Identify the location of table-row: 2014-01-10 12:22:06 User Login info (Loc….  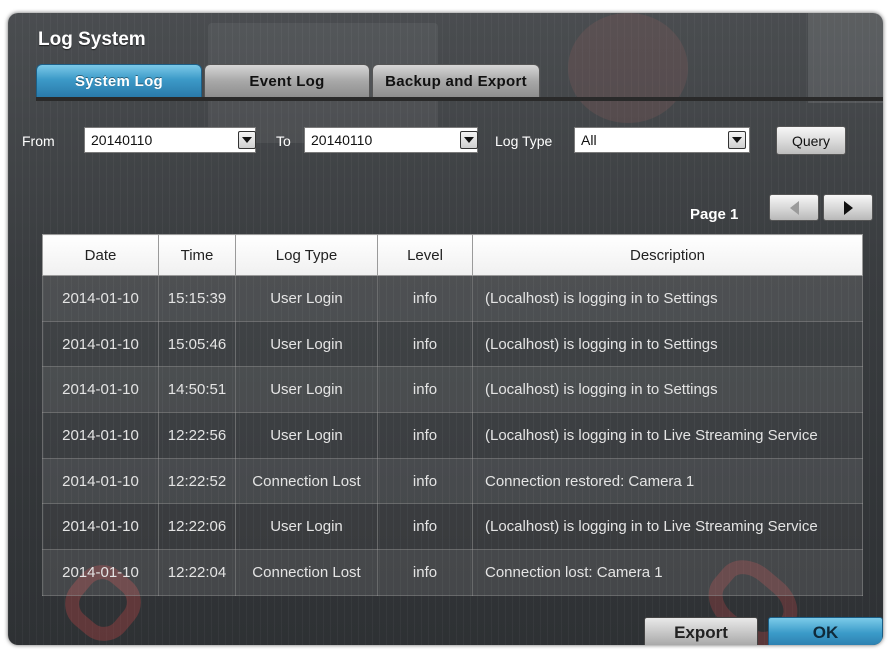
(452, 527).